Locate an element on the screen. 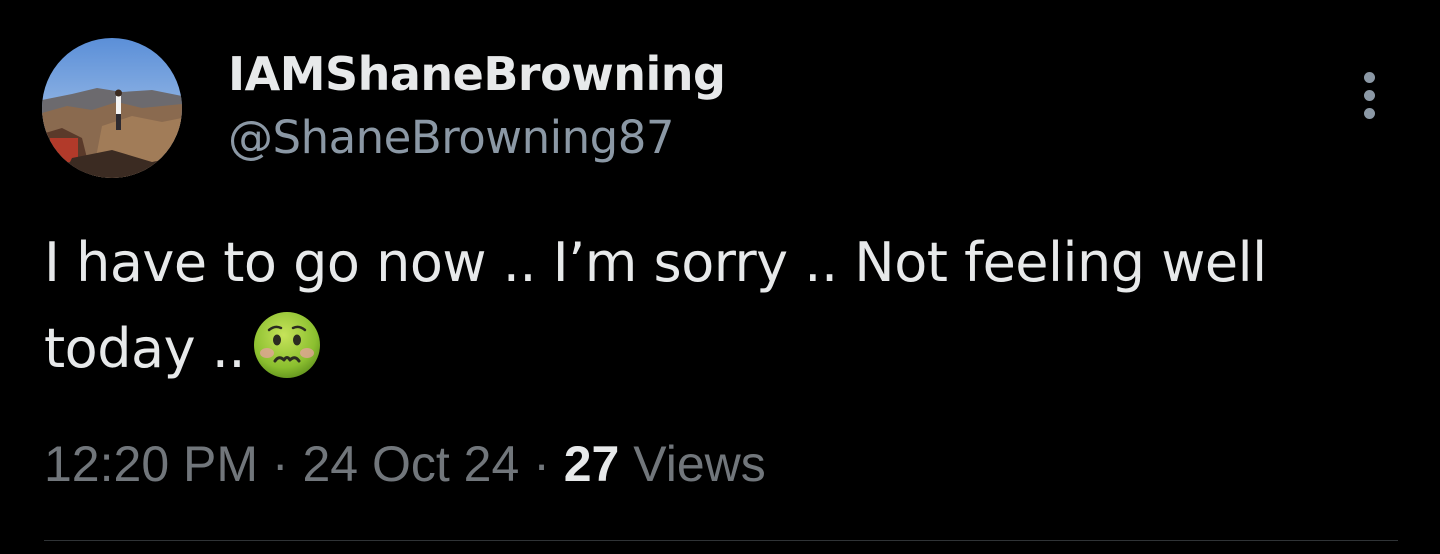 This screenshot has height=554, width=1440. more-vertical-icon is located at coordinates (1369, 77).